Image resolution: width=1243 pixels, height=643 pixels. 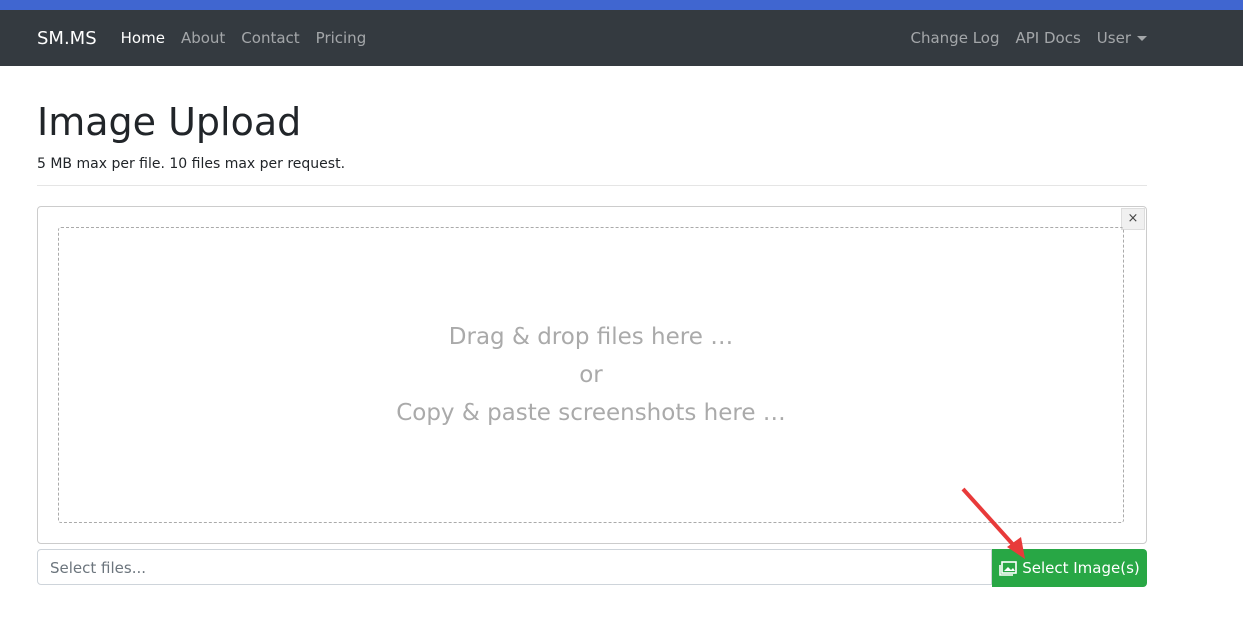 I want to click on user-label: User, so click(x=1113, y=38).